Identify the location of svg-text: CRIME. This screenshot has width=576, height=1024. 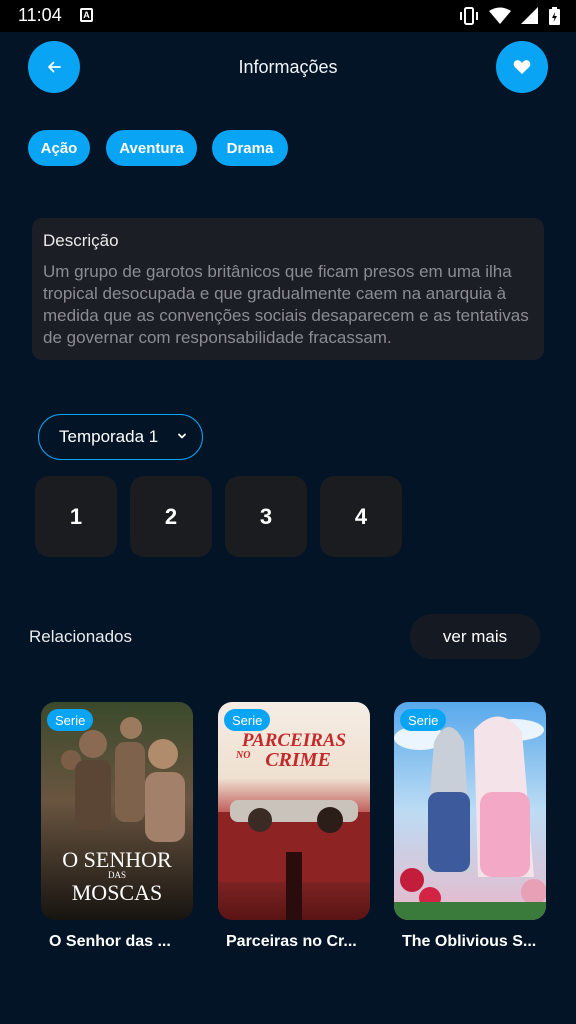
(298, 760).